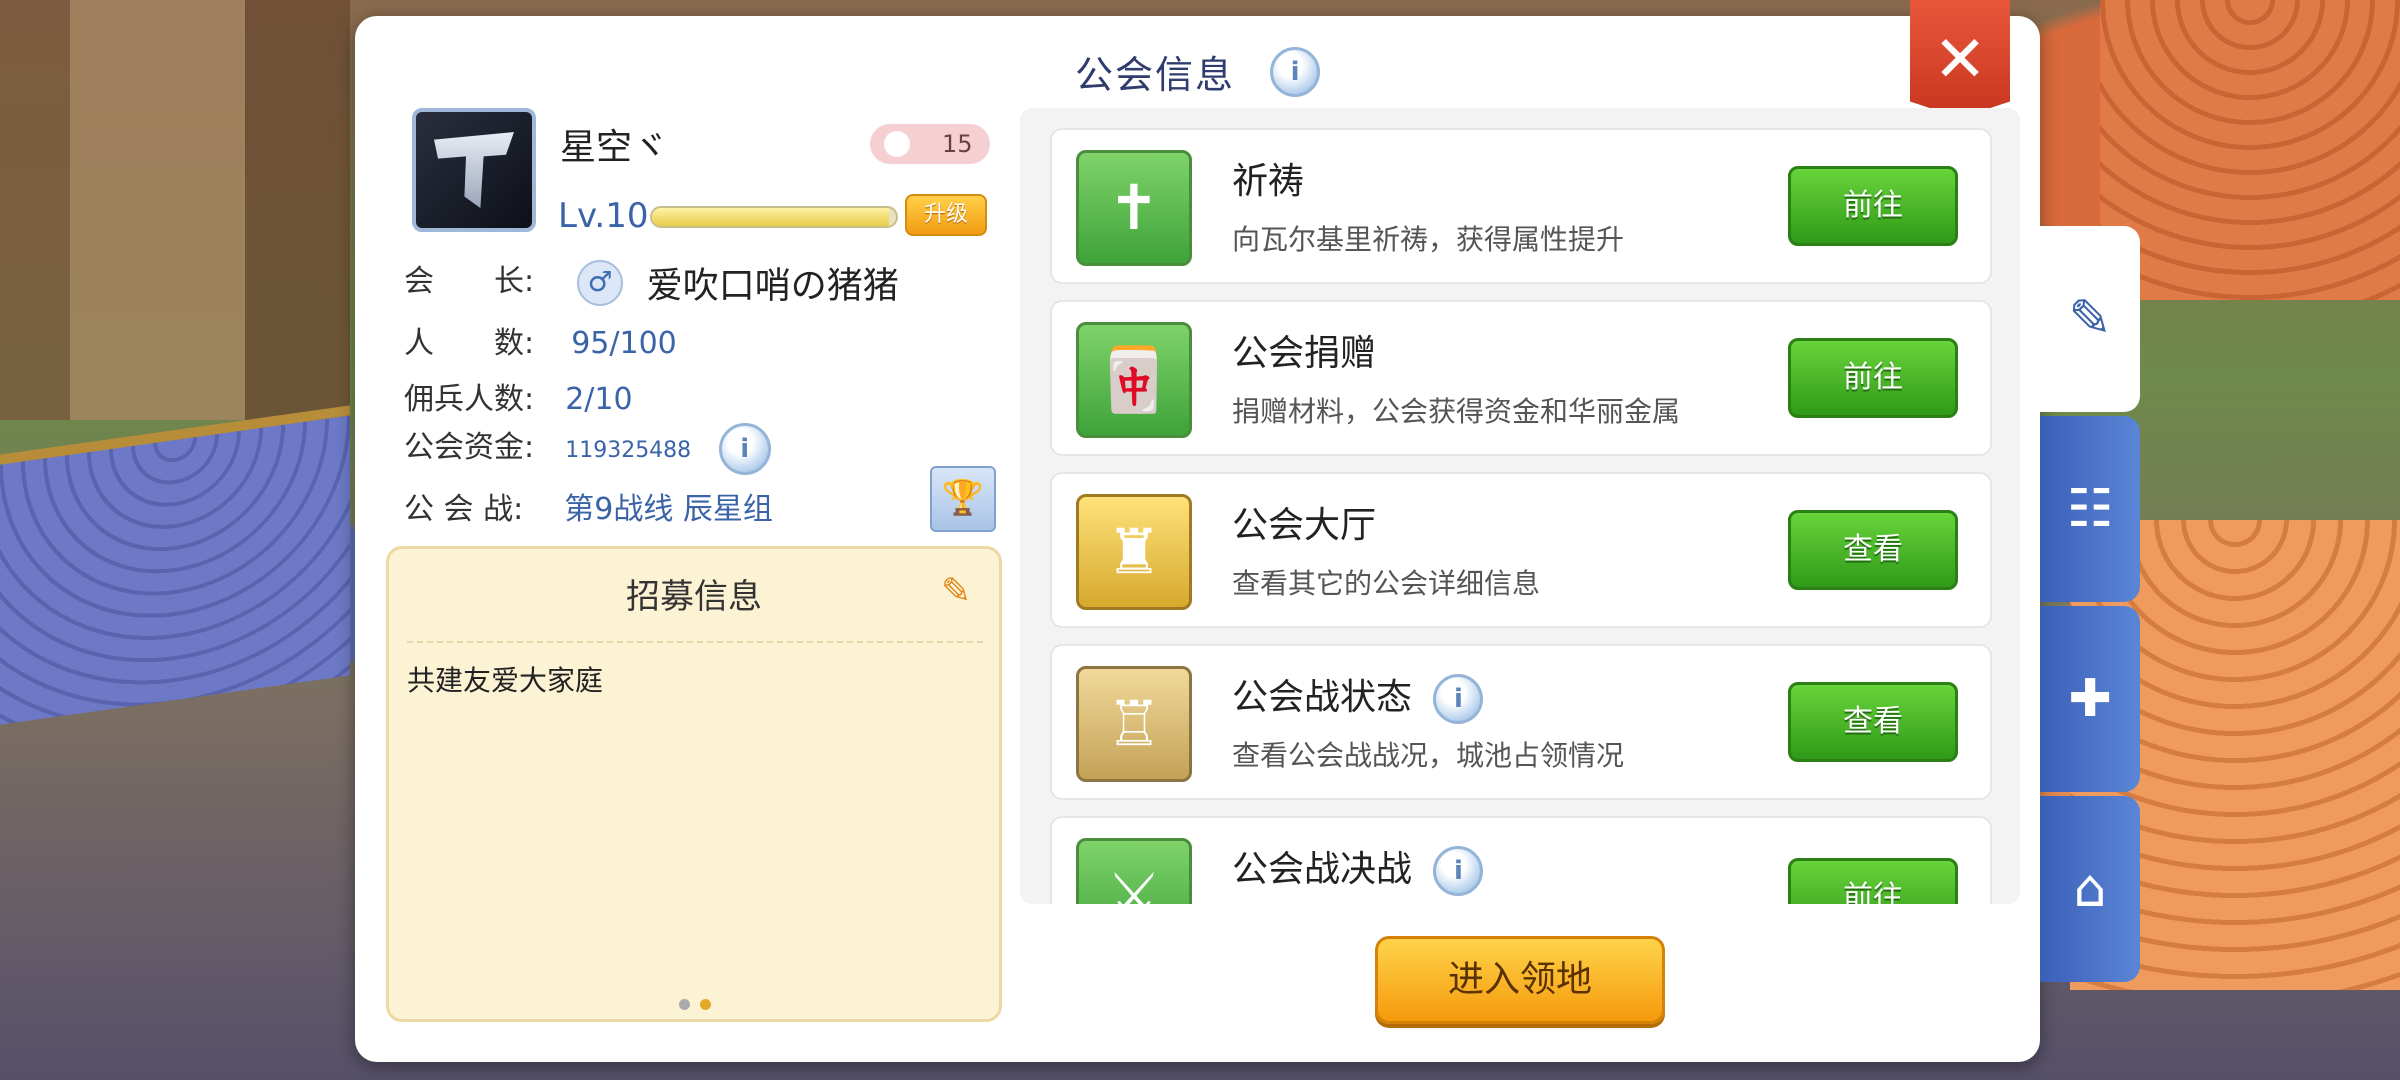 Image resolution: width=2400 pixels, height=1080 pixels. I want to click on trophy-button: 🏆, so click(963, 499).